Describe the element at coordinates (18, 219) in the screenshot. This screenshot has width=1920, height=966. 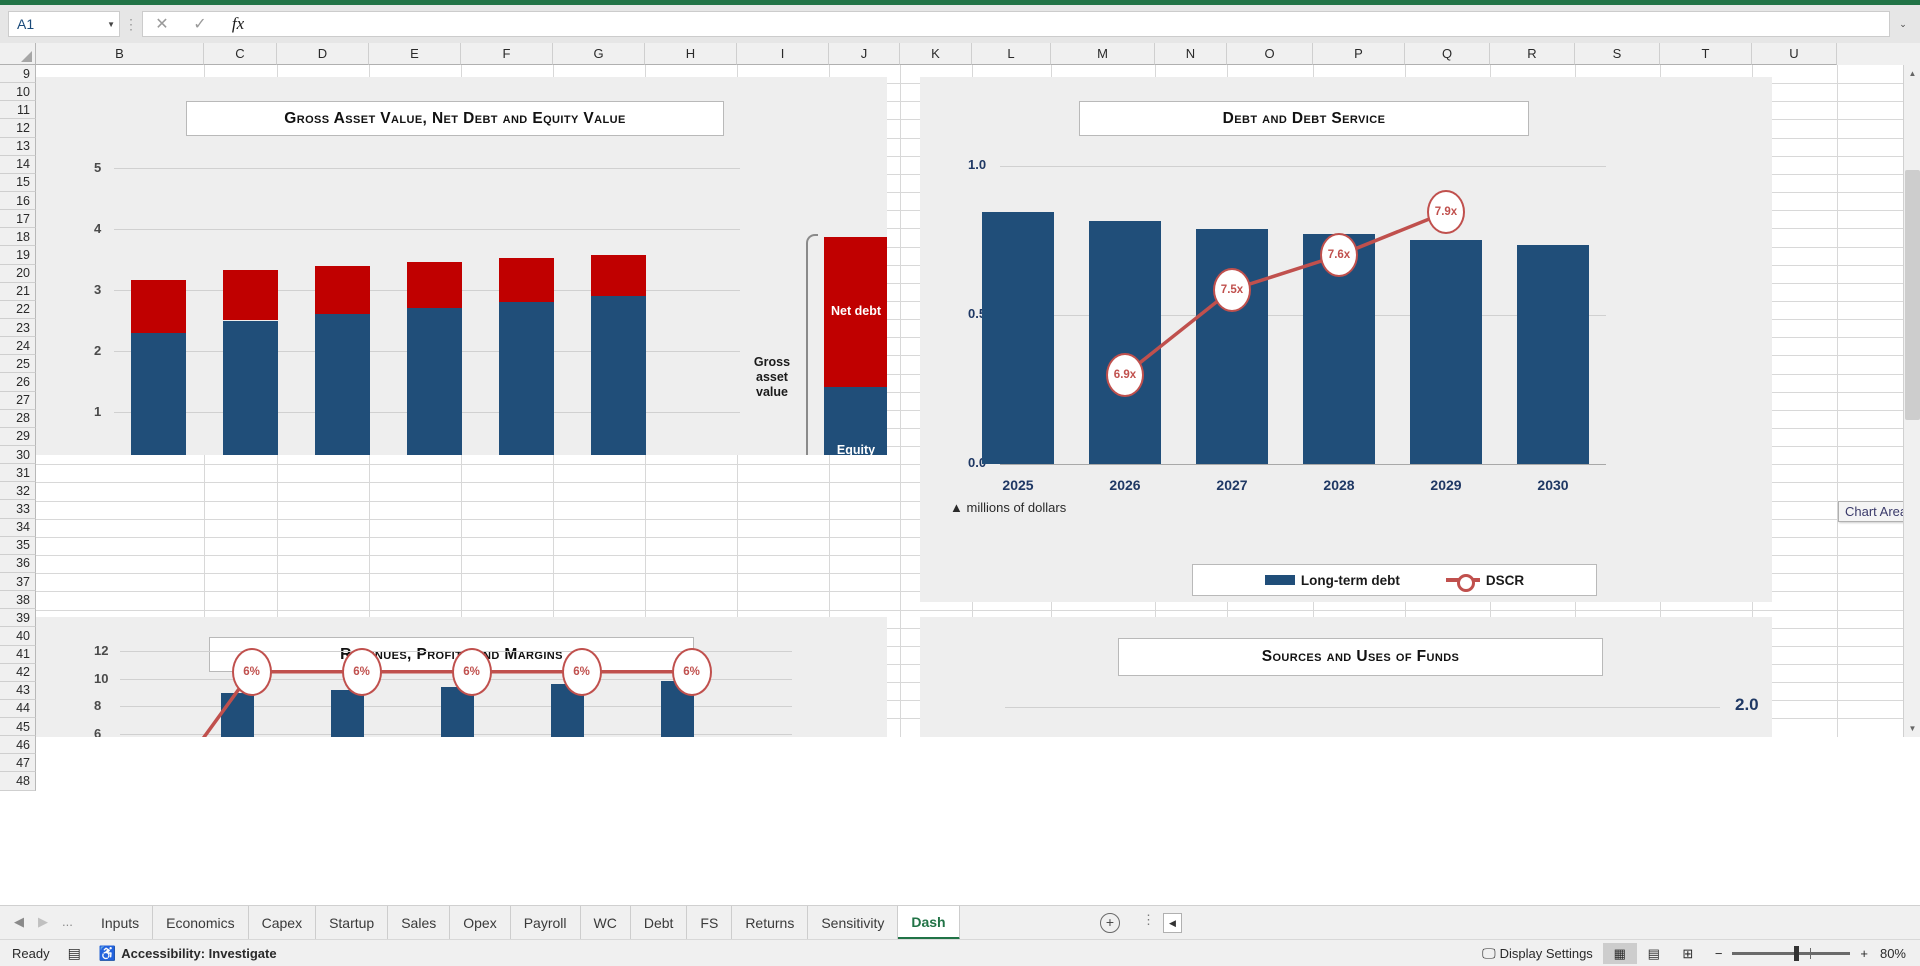
I see `row-header-17: 17` at that location.